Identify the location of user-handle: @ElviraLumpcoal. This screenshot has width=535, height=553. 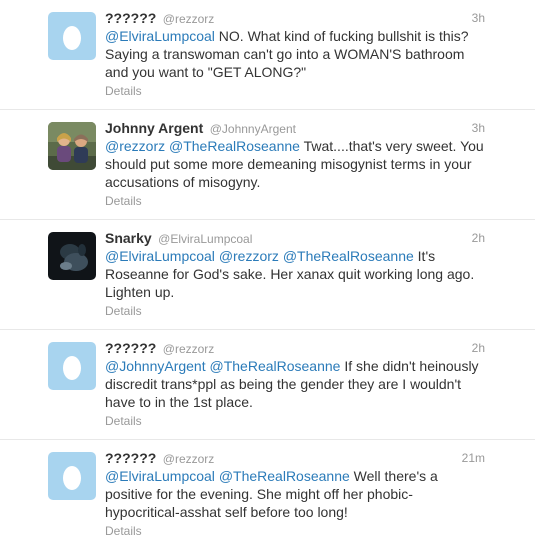
(205, 239).